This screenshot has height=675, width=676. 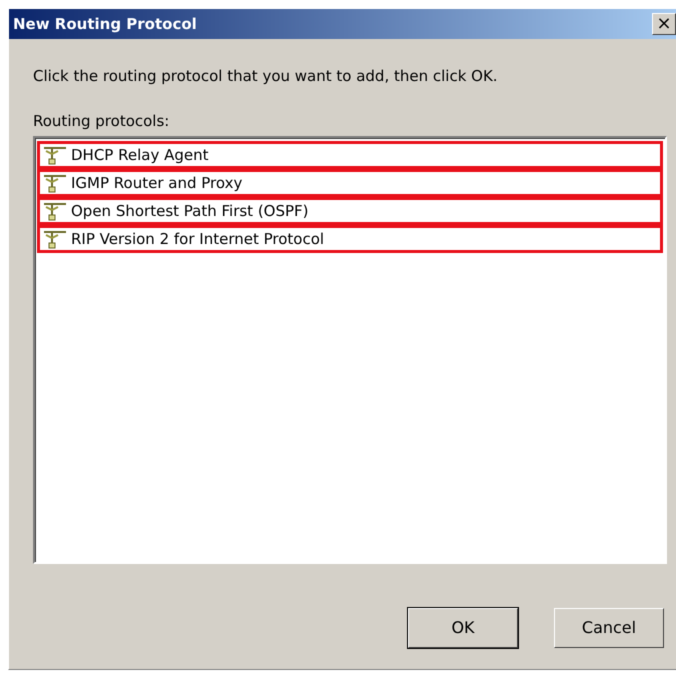 What do you see at coordinates (266, 76) in the screenshot?
I see `instruction-text: Click the routing protocol that you want to add, then click OK.` at bounding box center [266, 76].